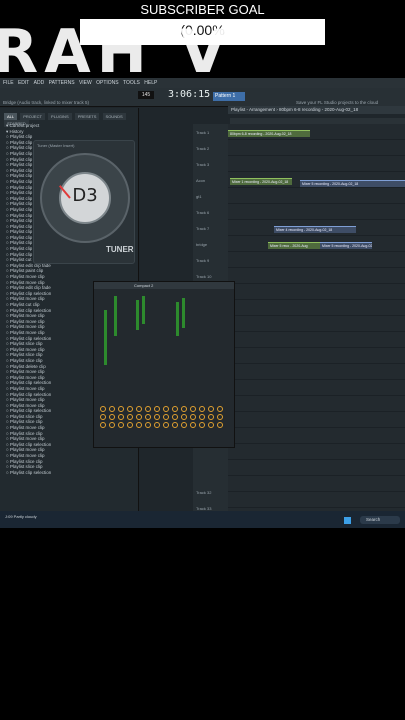 The height and width of the screenshot is (720, 405). What do you see at coordinates (107, 83) in the screenshot?
I see `menu-options: OPTIONS` at bounding box center [107, 83].